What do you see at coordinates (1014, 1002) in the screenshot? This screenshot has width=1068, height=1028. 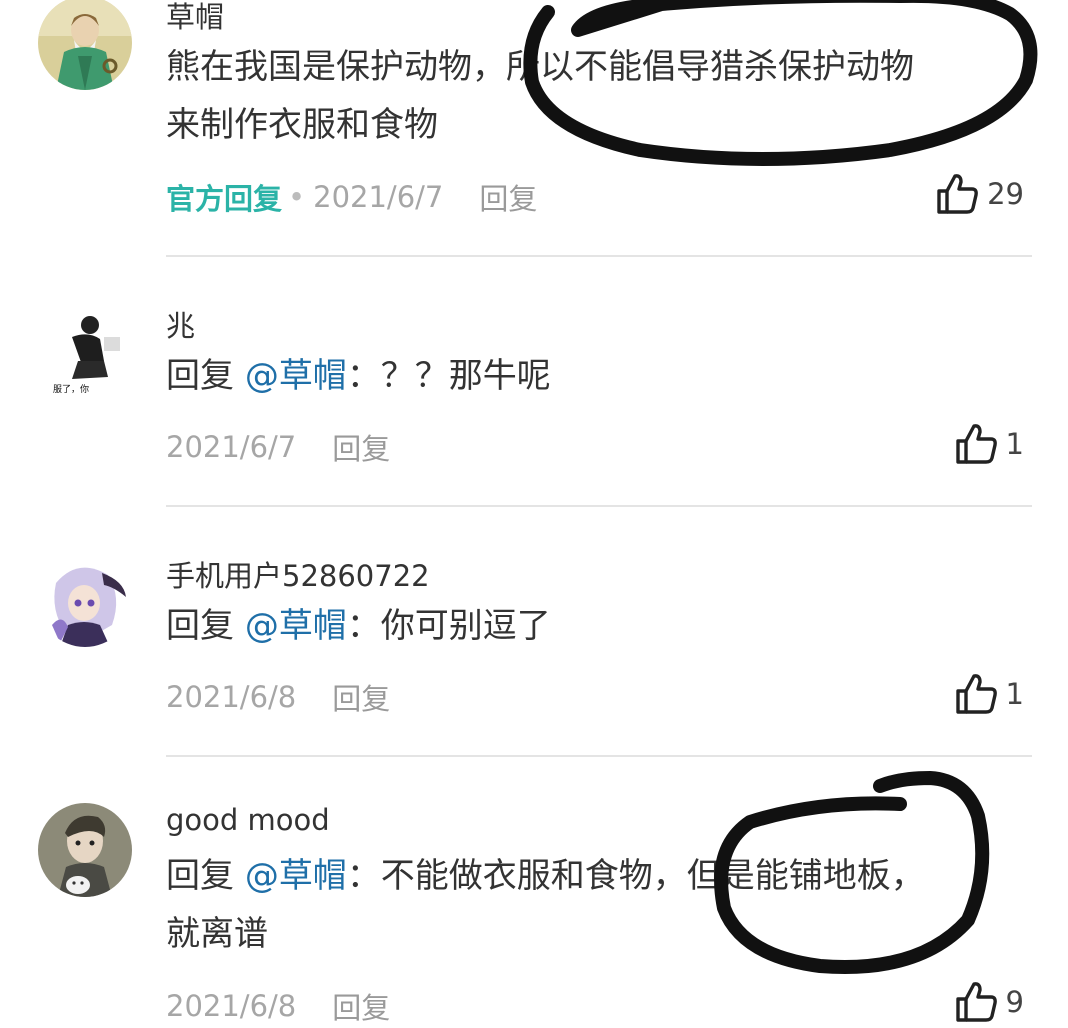 I see `like-count: 9` at bounding box center [1014, 1002].